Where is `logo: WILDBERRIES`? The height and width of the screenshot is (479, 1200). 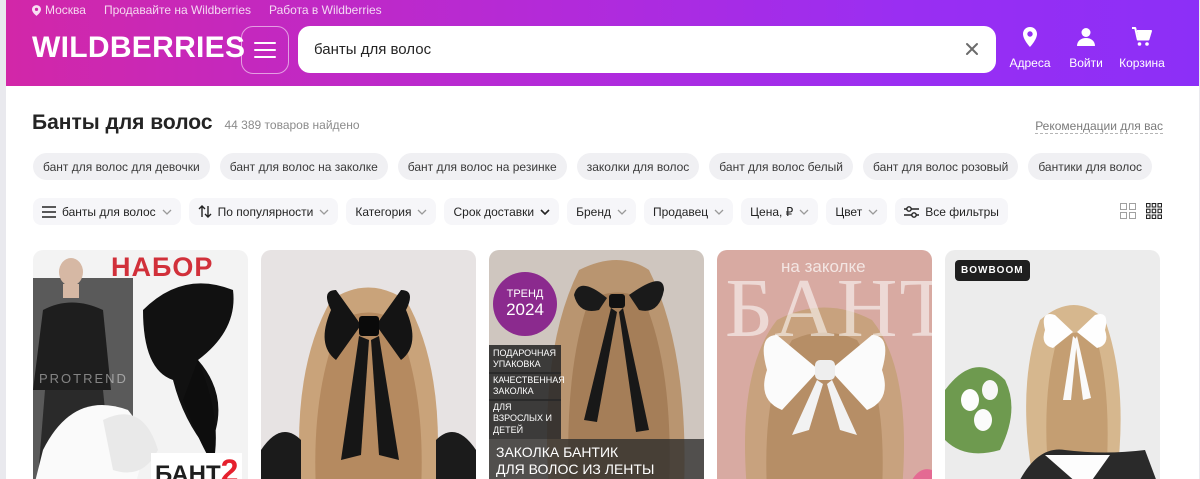 logo: WILDBERRIES is located at coordinates (138, 48).